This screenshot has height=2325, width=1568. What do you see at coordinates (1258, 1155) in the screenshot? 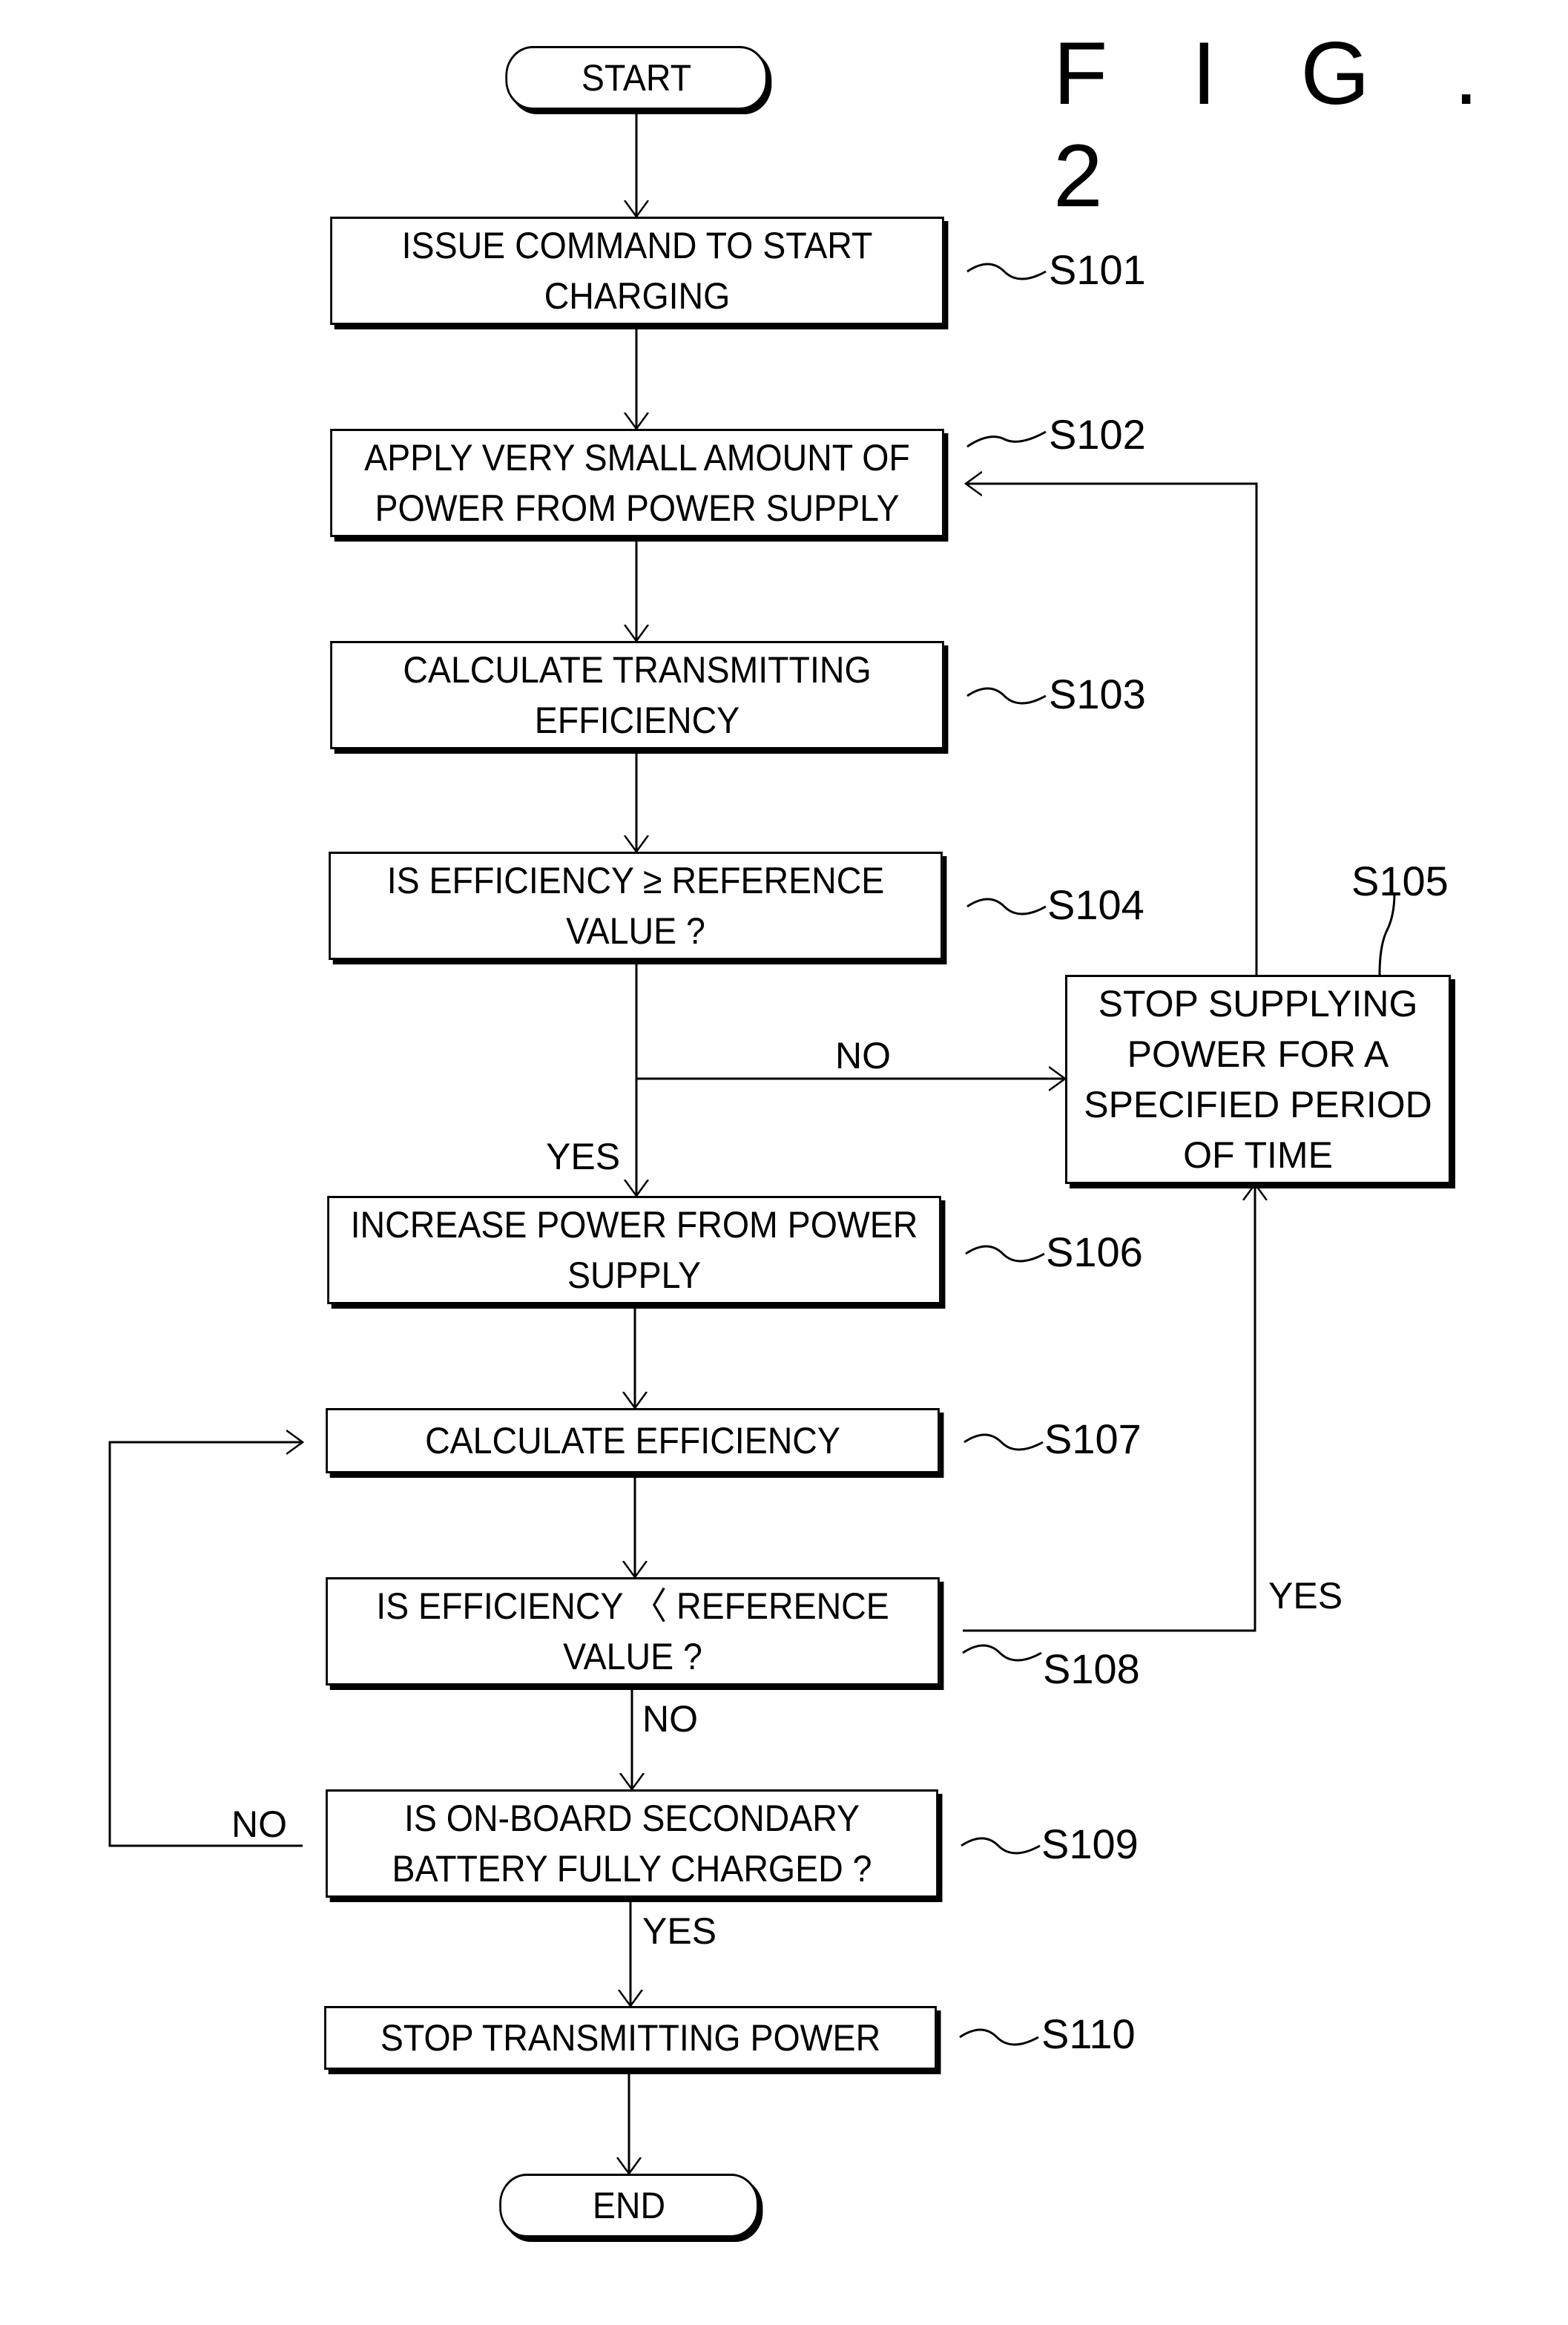
I see `step-text: OF TIME` at bounding box center [1258, 1155].